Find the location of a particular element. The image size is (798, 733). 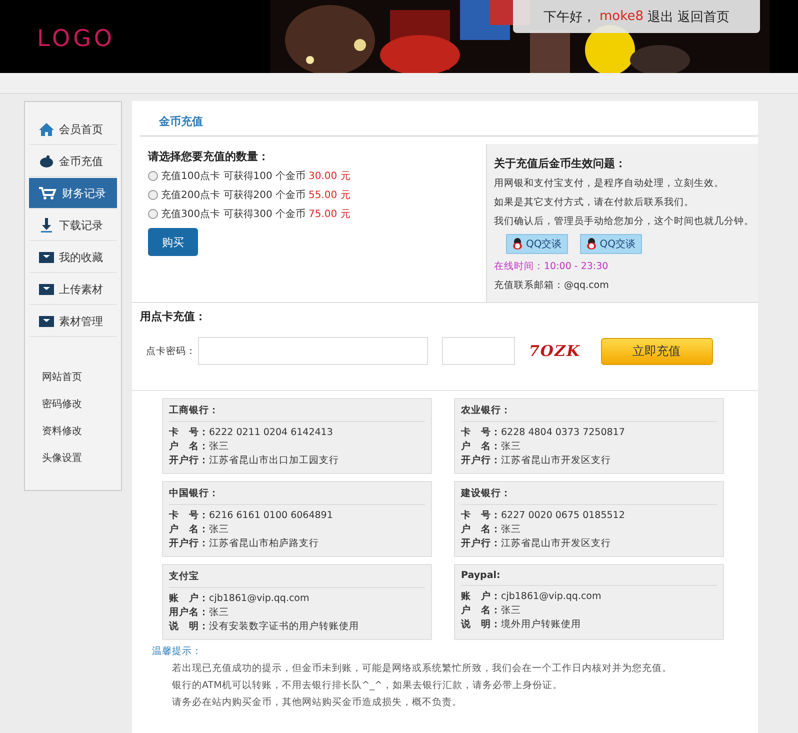

info-heading: 关于充值后金币生效问题： is located at coordinates (560, 163).